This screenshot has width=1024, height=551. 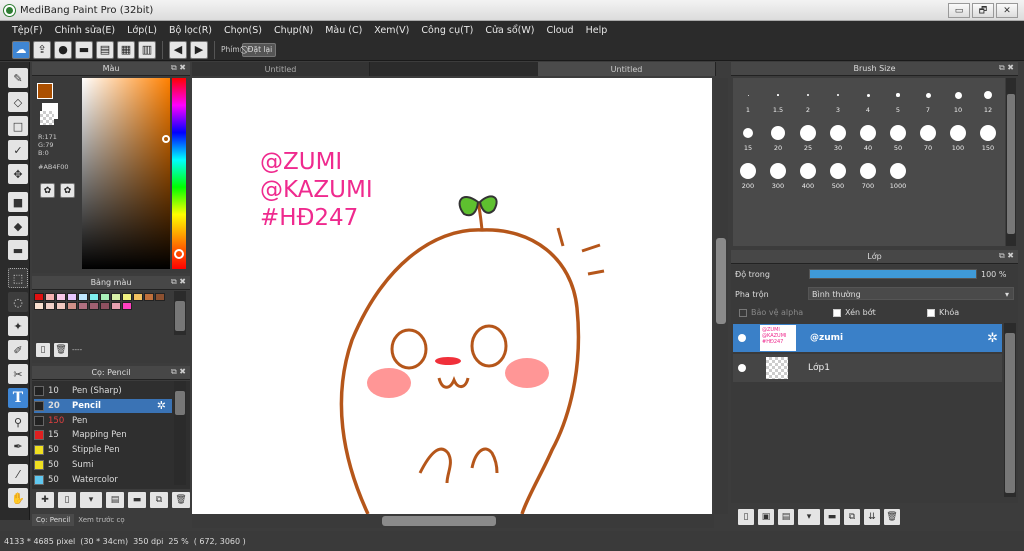 I want to click on brush-settings-icon: ✲, so click(x=161, y=405).